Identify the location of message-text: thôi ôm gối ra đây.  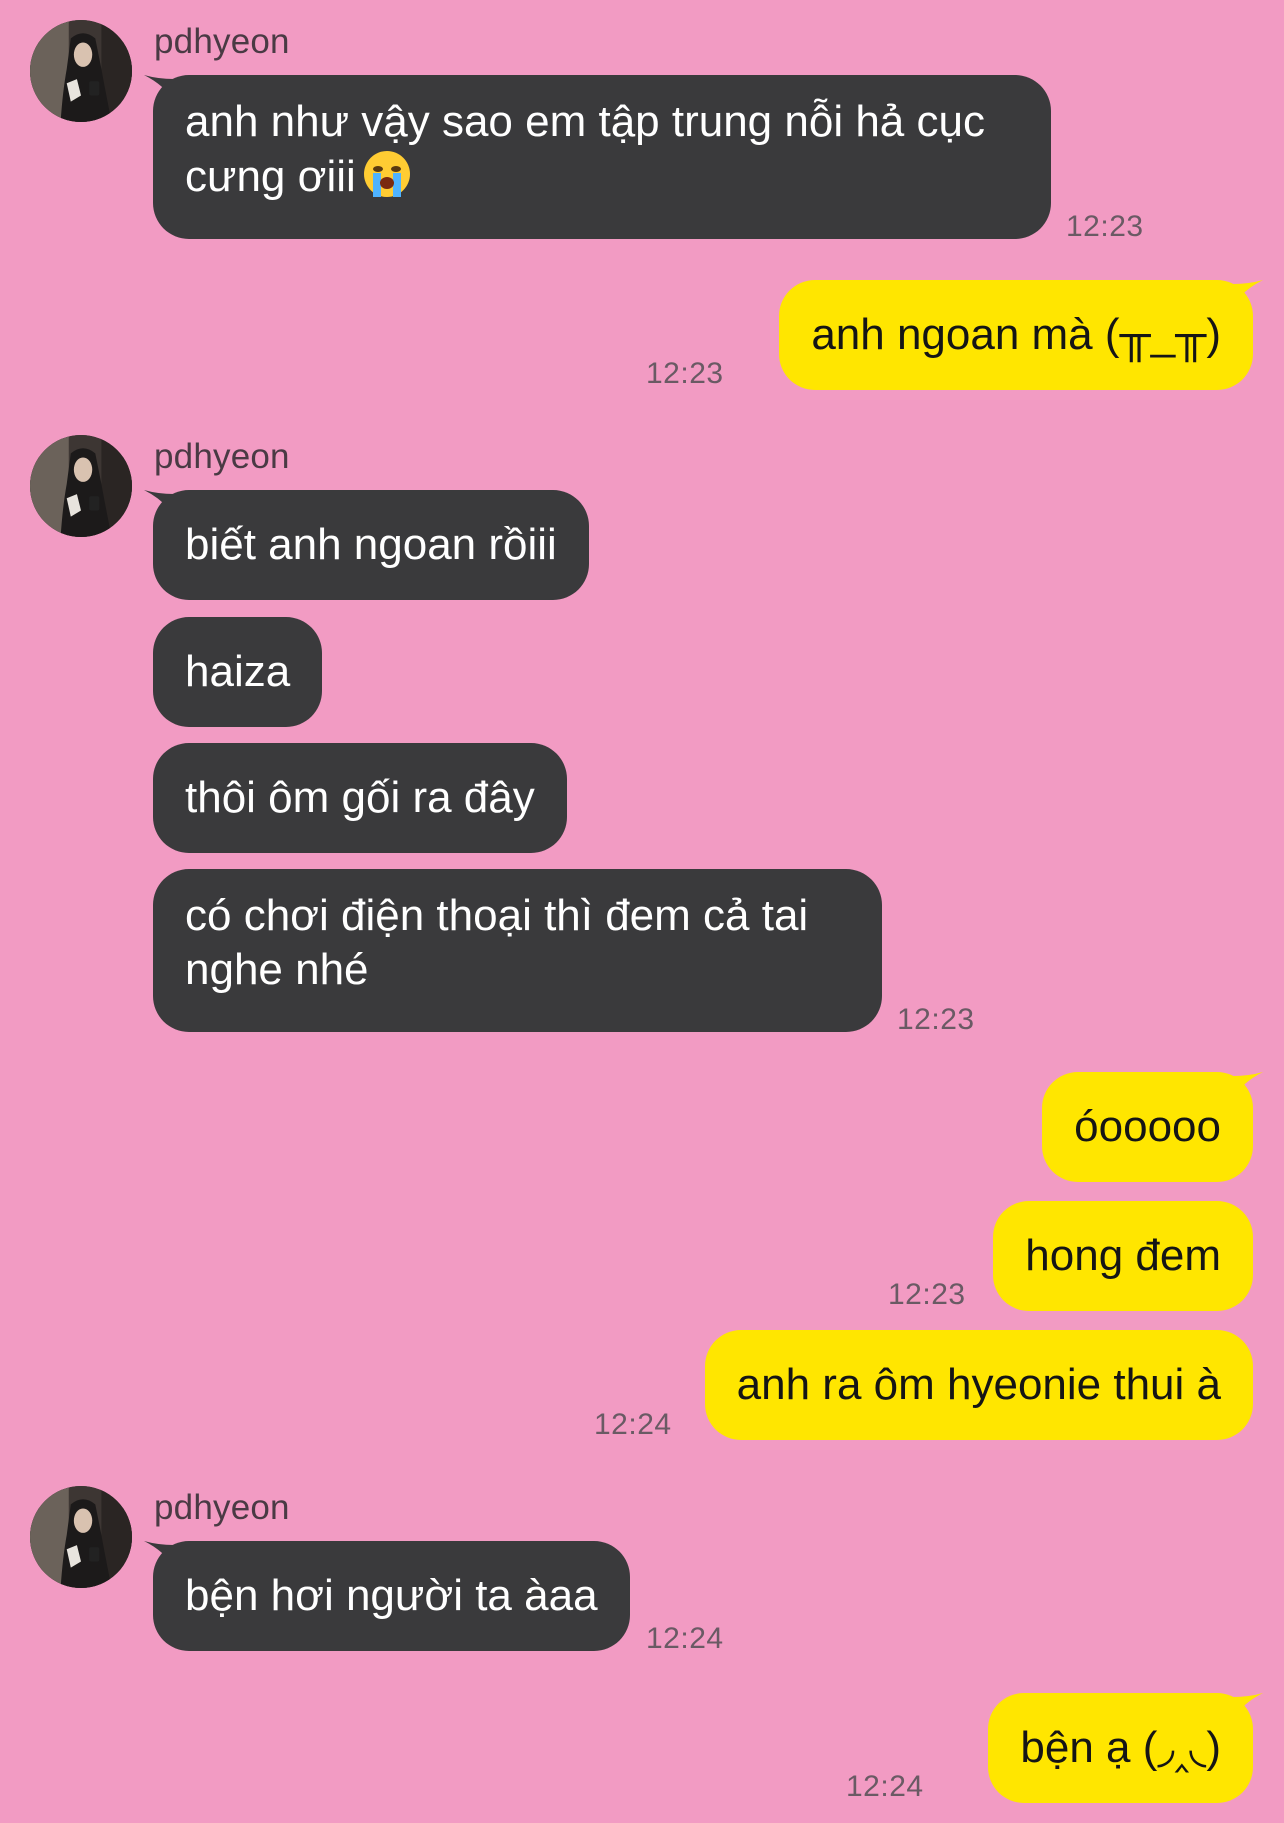
(360, 797).